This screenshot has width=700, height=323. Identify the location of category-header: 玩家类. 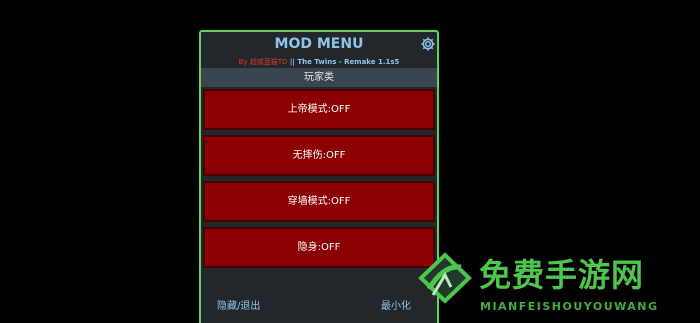
(319, 77).